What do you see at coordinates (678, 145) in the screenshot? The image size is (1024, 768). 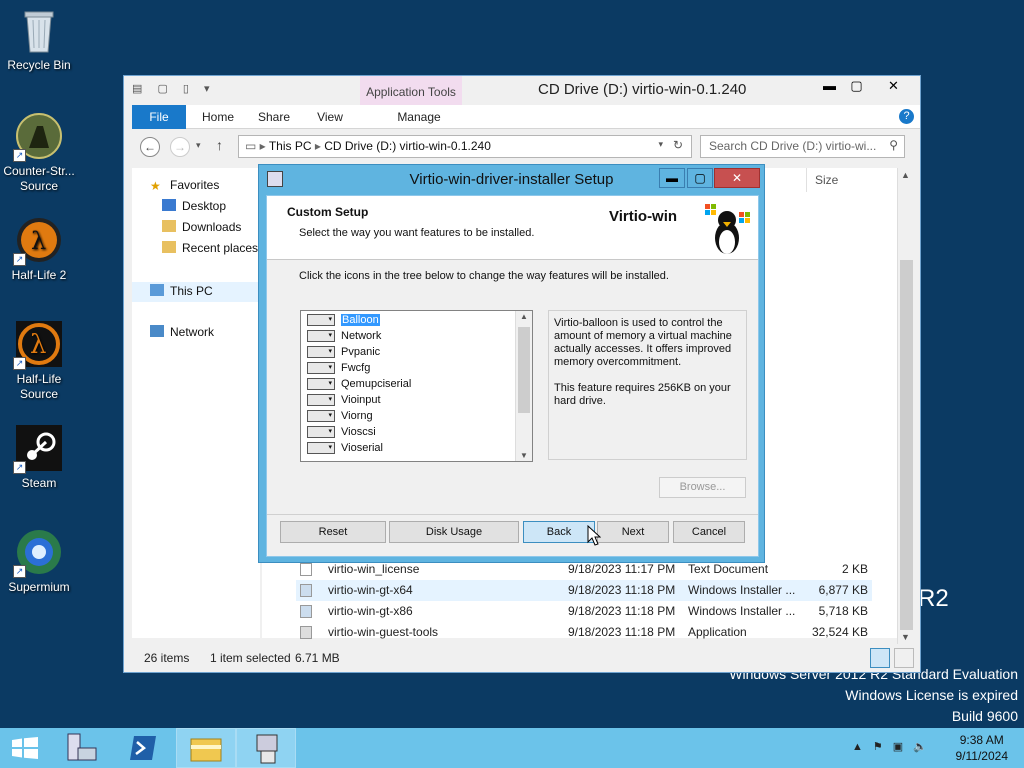 I see `refresh-icon: ↻` at bounding box center [678, 145].